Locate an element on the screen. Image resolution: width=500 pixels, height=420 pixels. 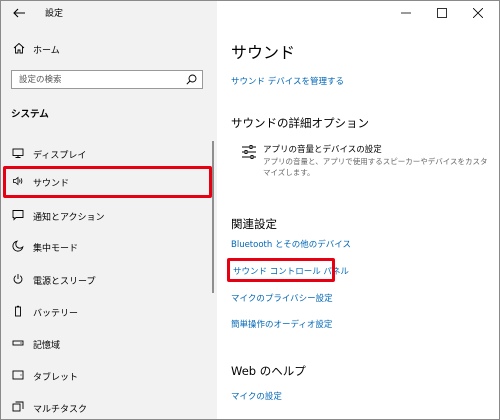
multitask-icon is located at coordinates (18, 406).